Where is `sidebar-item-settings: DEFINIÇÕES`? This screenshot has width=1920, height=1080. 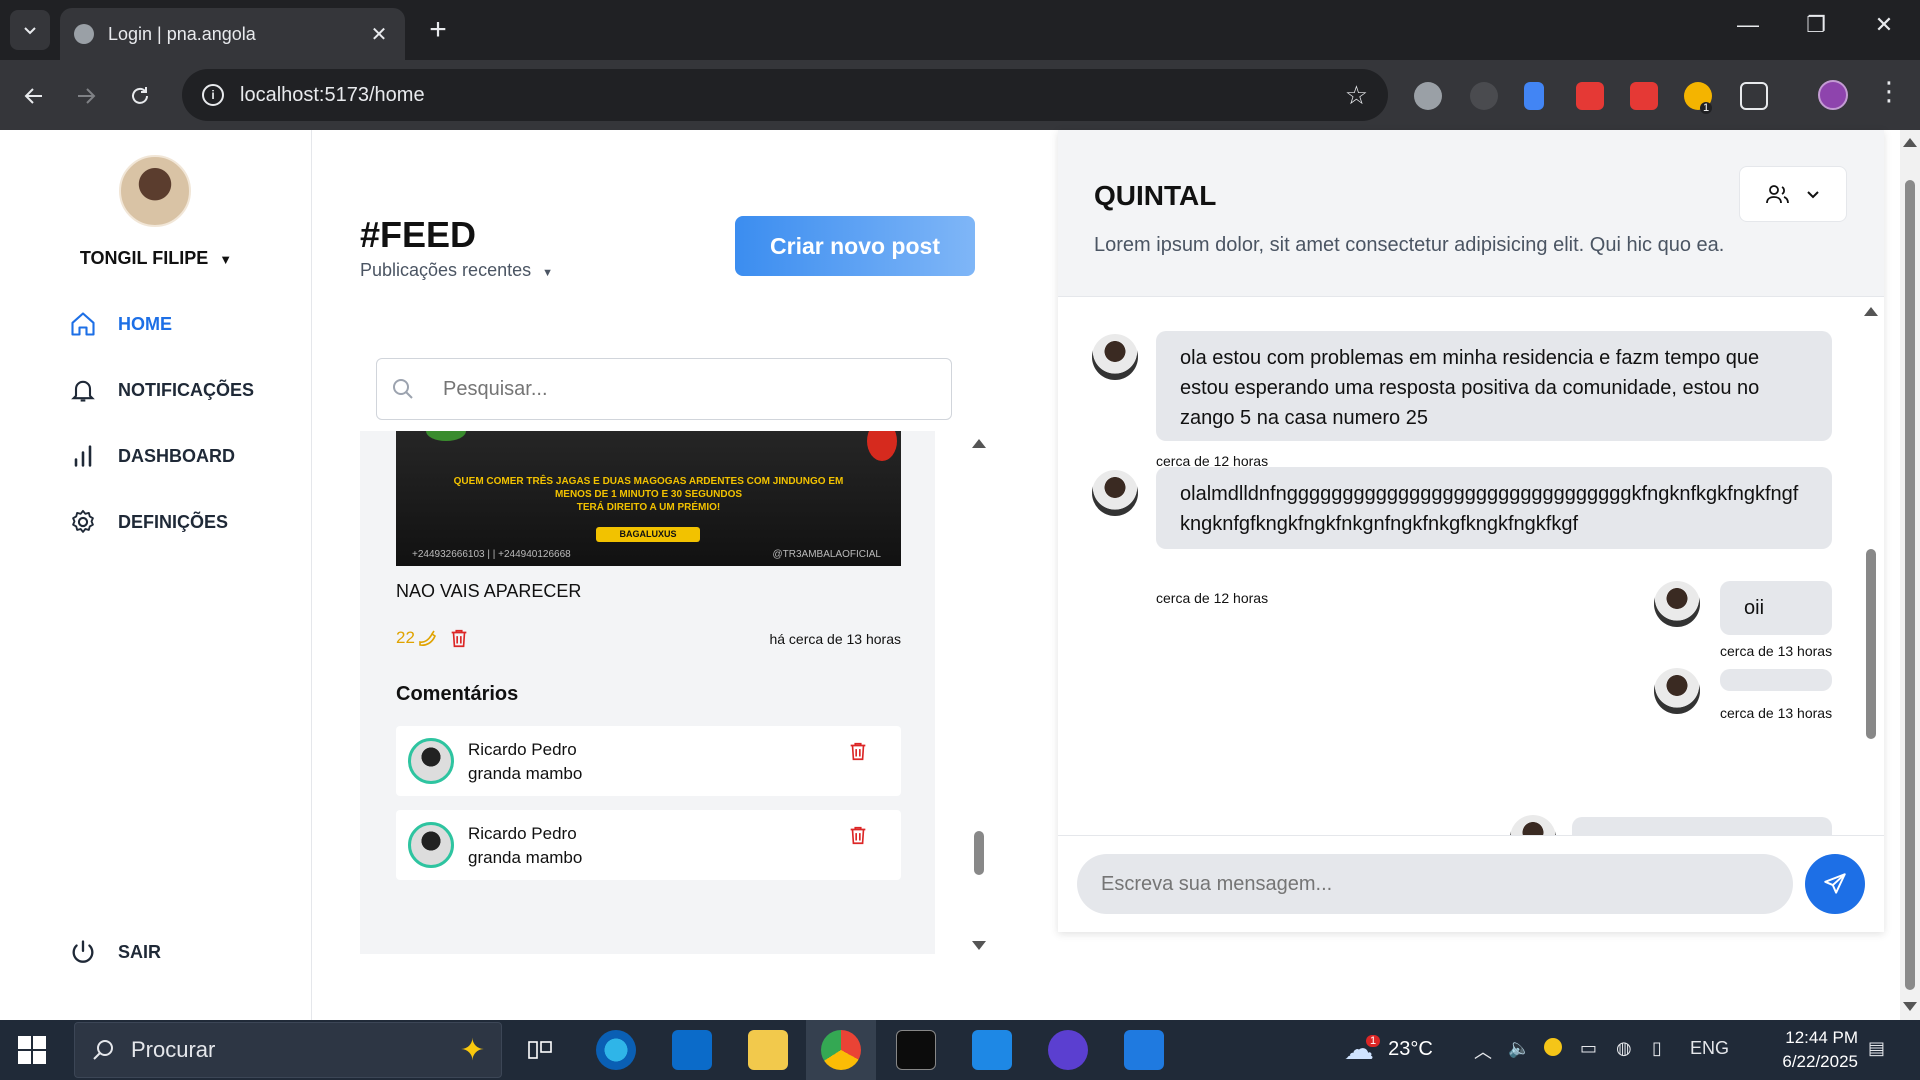 sidebar-item-settings: DEFINIÇÕES is located at coordinates (148, 522).